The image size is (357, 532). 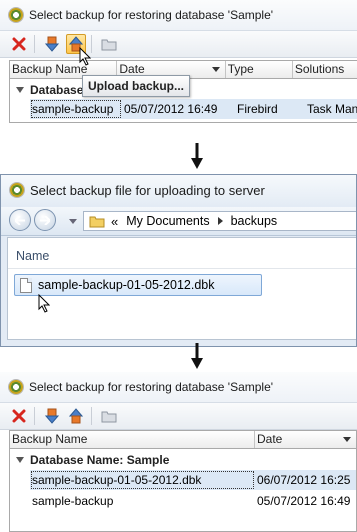 What do you see at coordinates (183, 460) in the screenshot?
I see `group-row: Database Name: Sample` at bounding box center [183, 460].